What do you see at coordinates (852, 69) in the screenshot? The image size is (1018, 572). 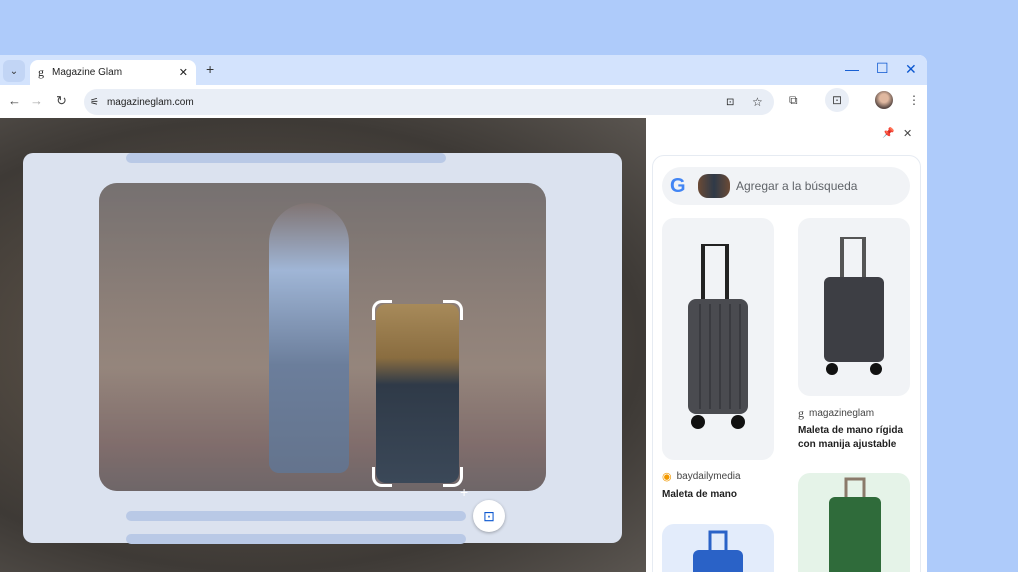 I see `minimize-icon: —` at bounding box center [852, 69].